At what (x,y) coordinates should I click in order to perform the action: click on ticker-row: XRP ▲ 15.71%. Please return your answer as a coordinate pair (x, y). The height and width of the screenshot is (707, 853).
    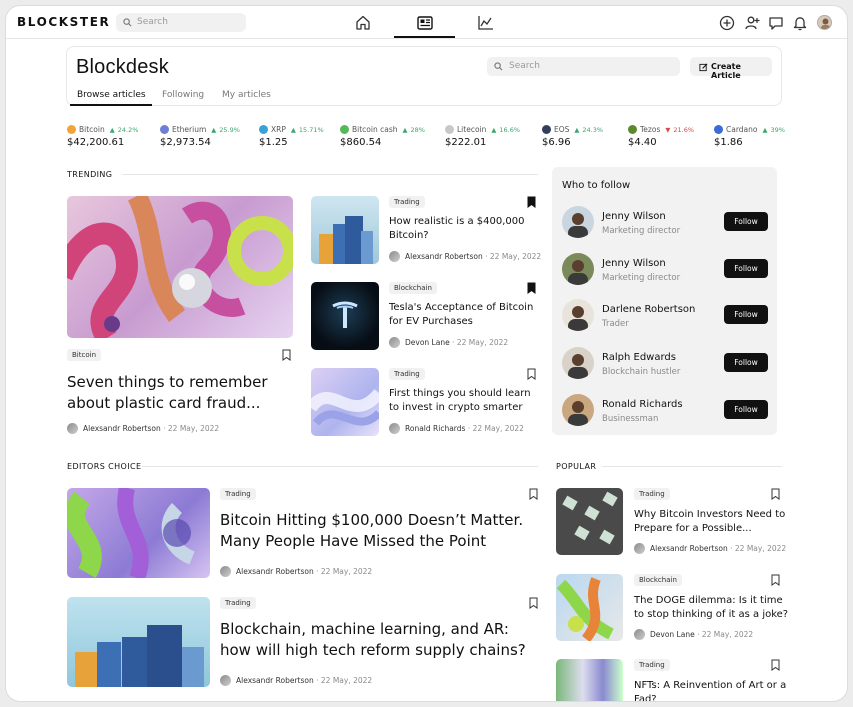
    Looking at the image, I should click on (291, 129).